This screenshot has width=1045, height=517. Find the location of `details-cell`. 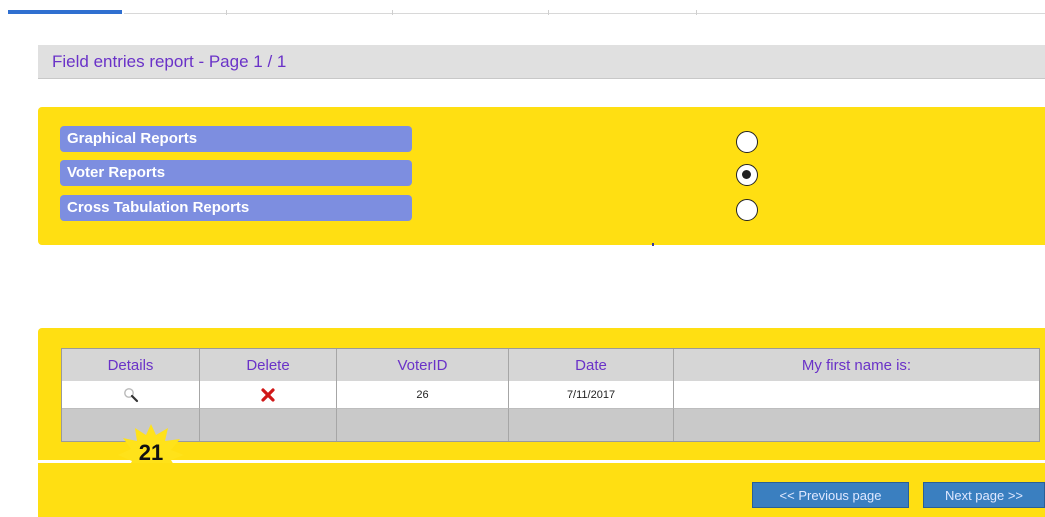

details-cell is located at coordinates (131, 395).